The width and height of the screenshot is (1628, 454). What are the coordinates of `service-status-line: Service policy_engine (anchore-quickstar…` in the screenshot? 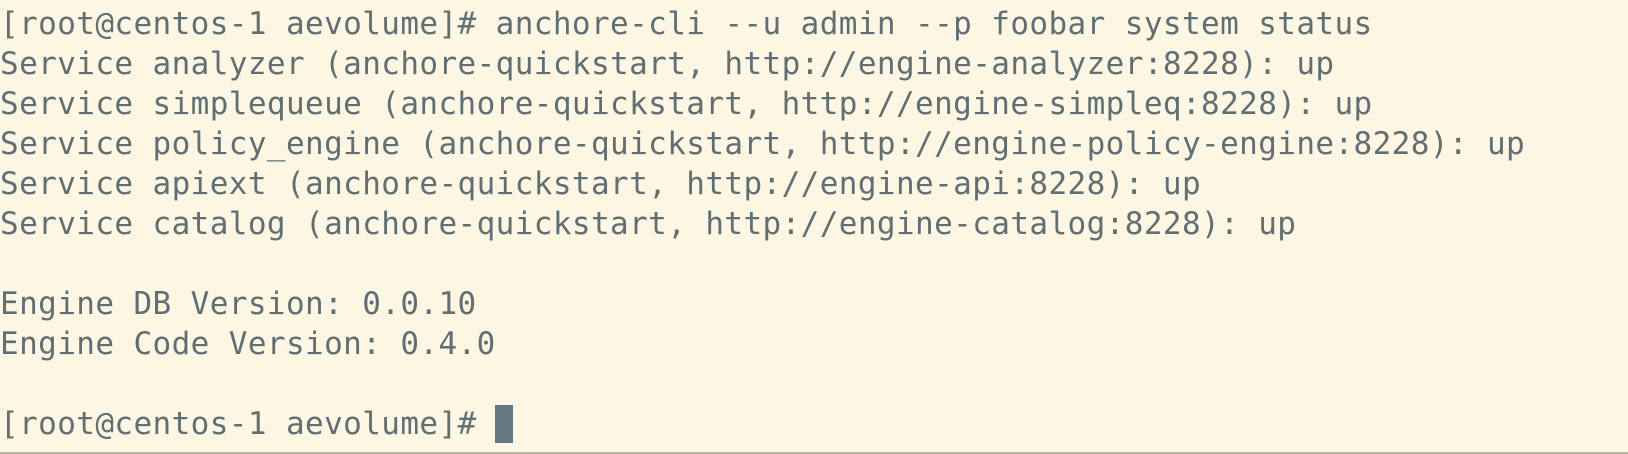 It's located at (763, 144).